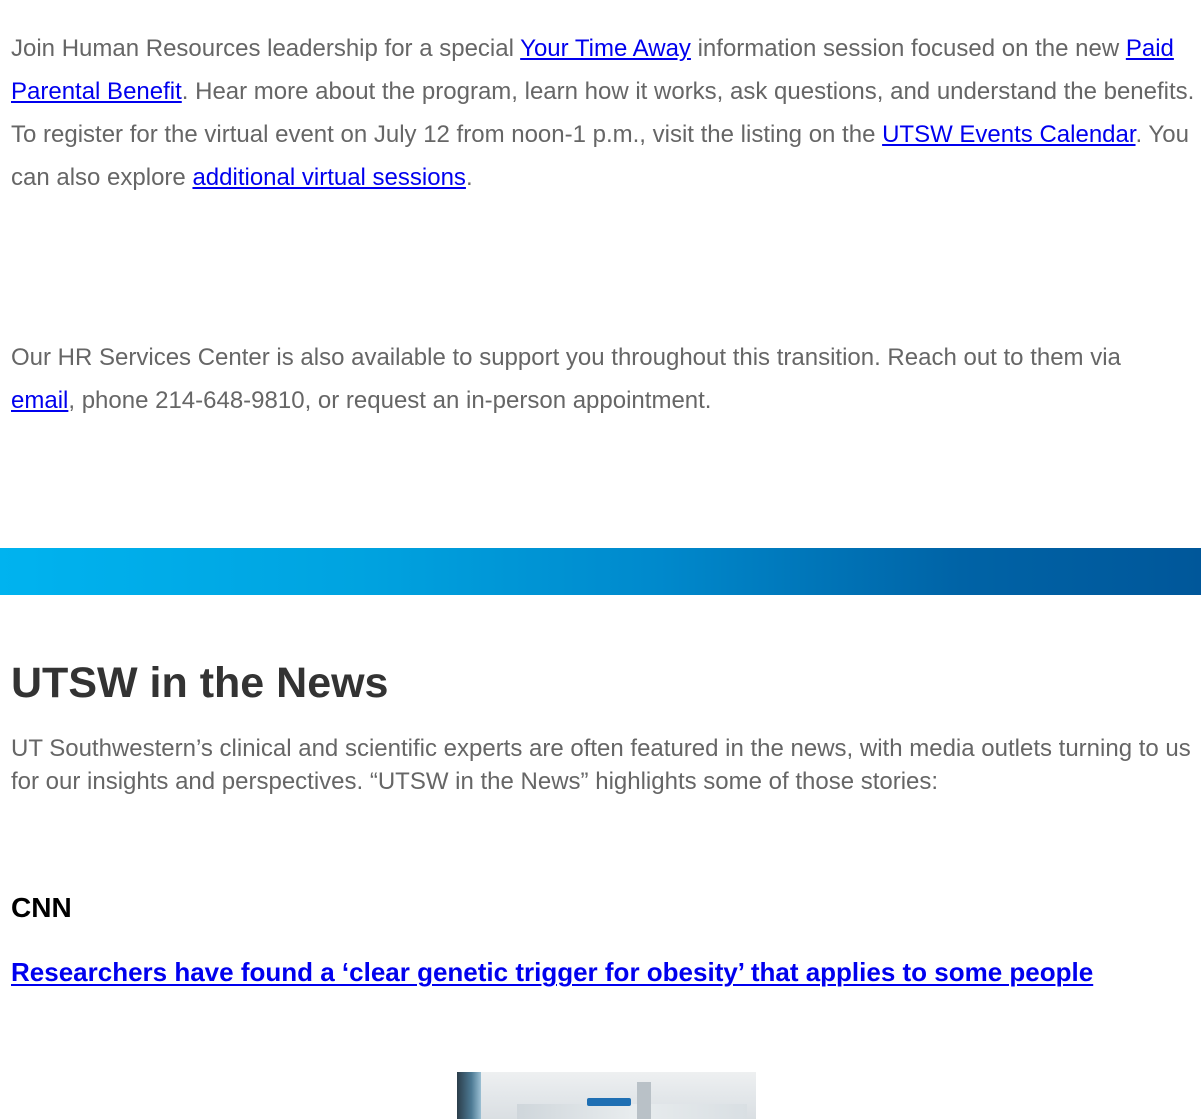 The width and height of the screenshot is (1201, 1119). Describe the element at coordinates (469, 177) in the screenshot. I see `p1-text-5: .` at that location.